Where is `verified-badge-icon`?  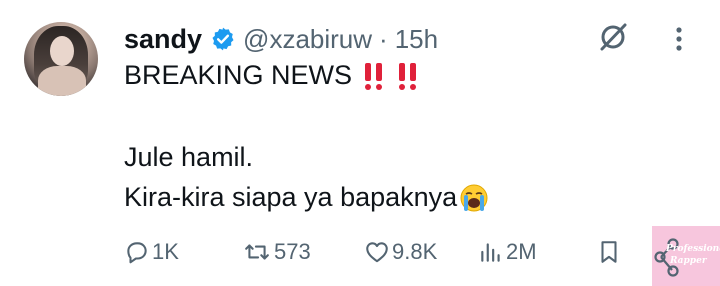 verified-badge-icon is located at coordinates (223, 39).